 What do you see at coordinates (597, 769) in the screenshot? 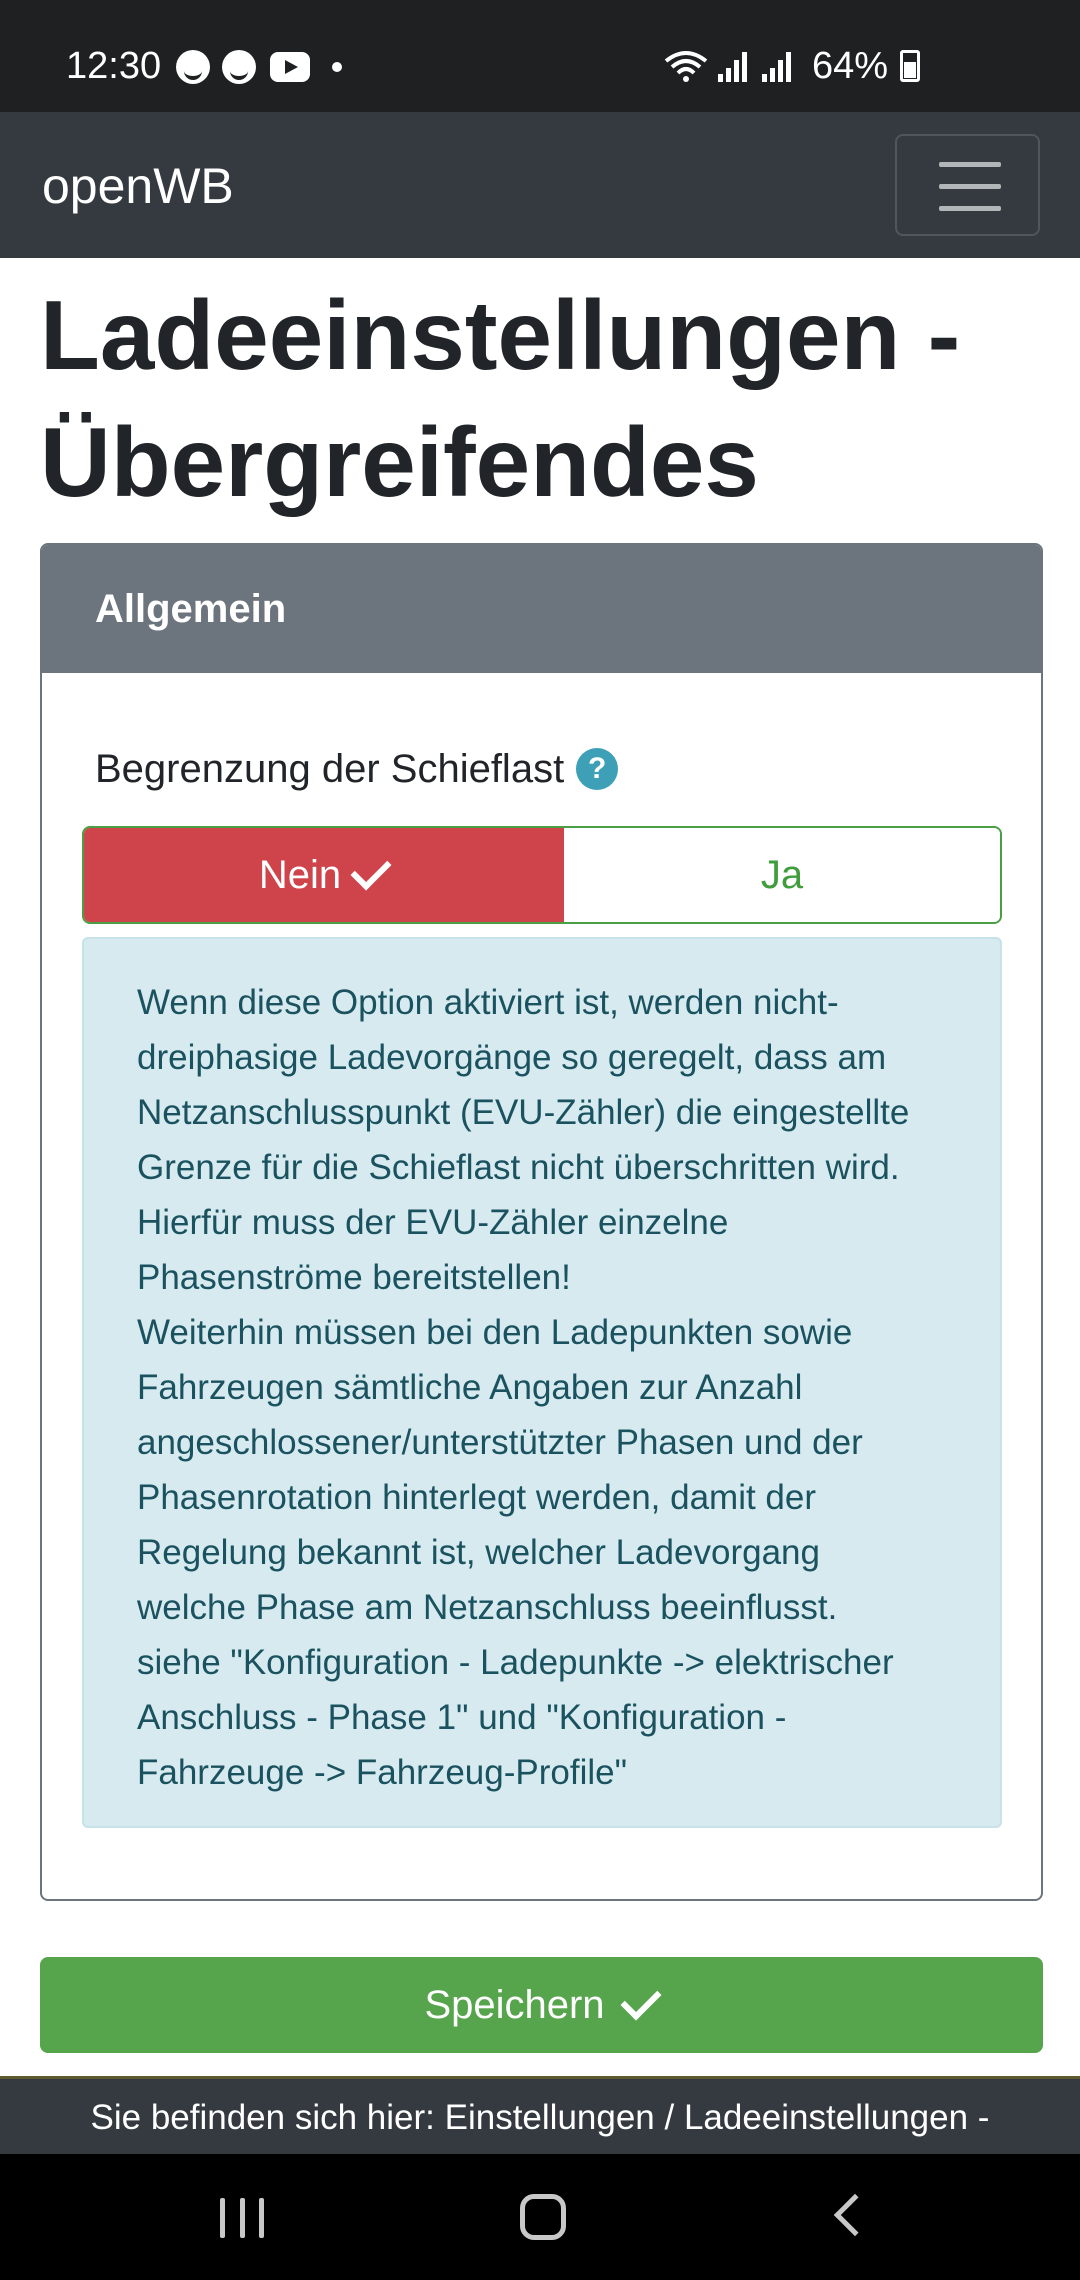
I see `help-icon: ?` at bounding box center [597, 769].